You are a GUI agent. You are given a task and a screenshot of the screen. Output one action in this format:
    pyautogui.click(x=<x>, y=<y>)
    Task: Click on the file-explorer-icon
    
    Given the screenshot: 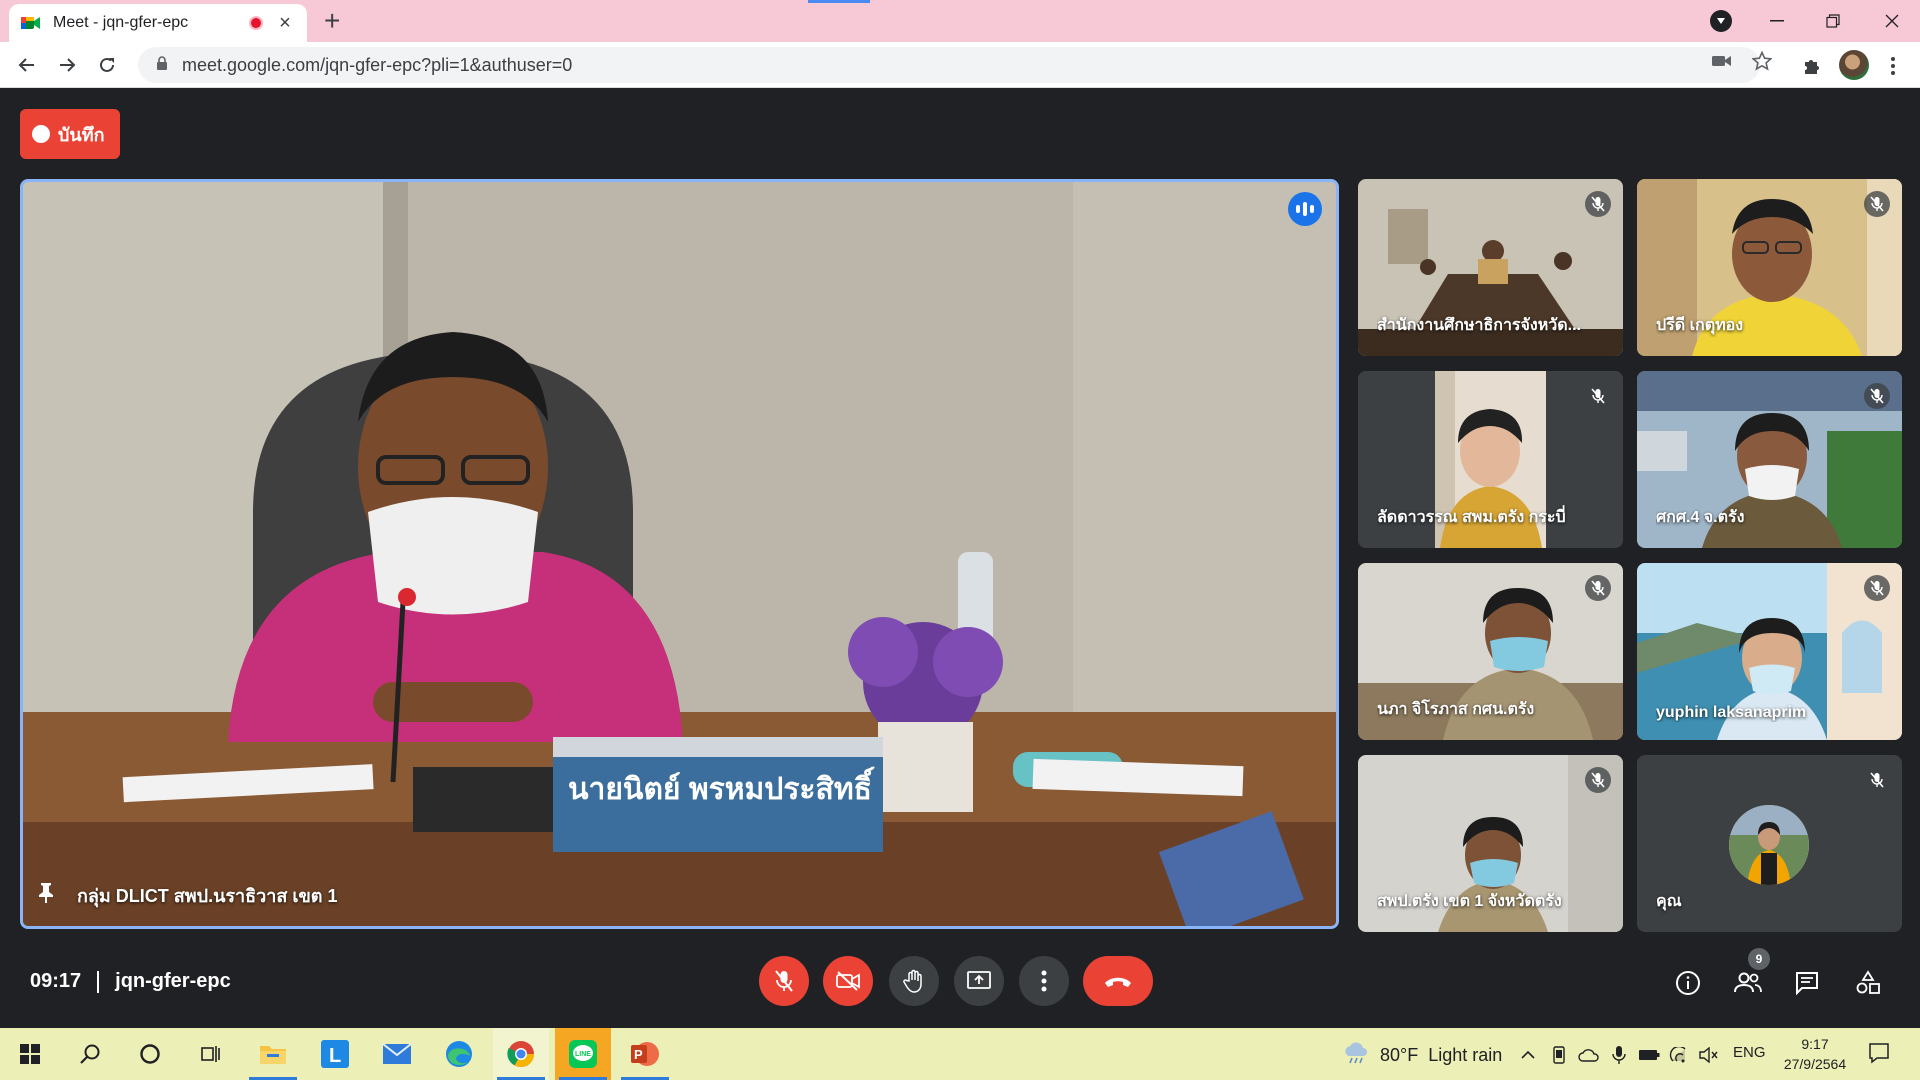 What is the action you would take?
    pyautogui.click(x=273, y=1054)
    